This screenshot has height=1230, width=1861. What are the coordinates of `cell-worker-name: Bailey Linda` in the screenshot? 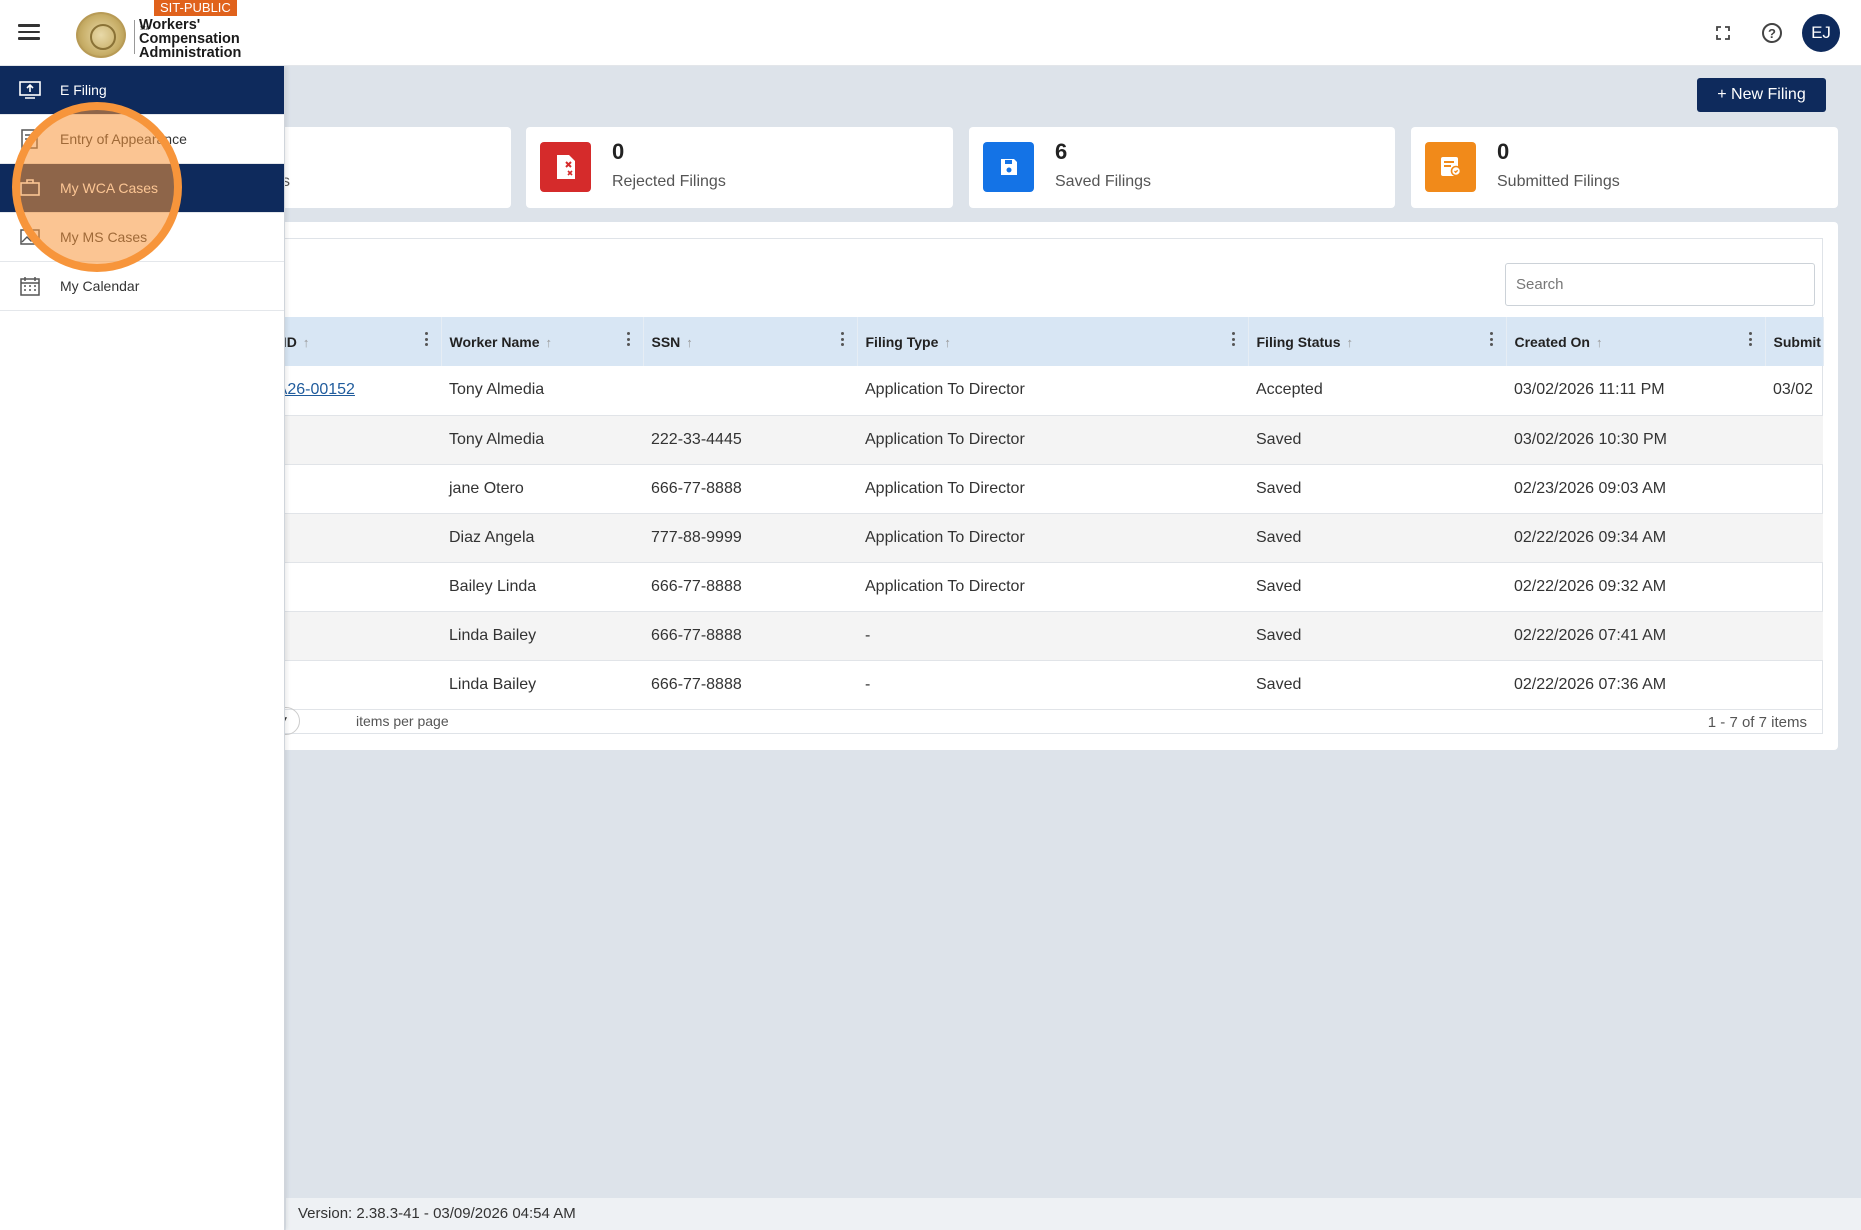 It's located at (542, 587).